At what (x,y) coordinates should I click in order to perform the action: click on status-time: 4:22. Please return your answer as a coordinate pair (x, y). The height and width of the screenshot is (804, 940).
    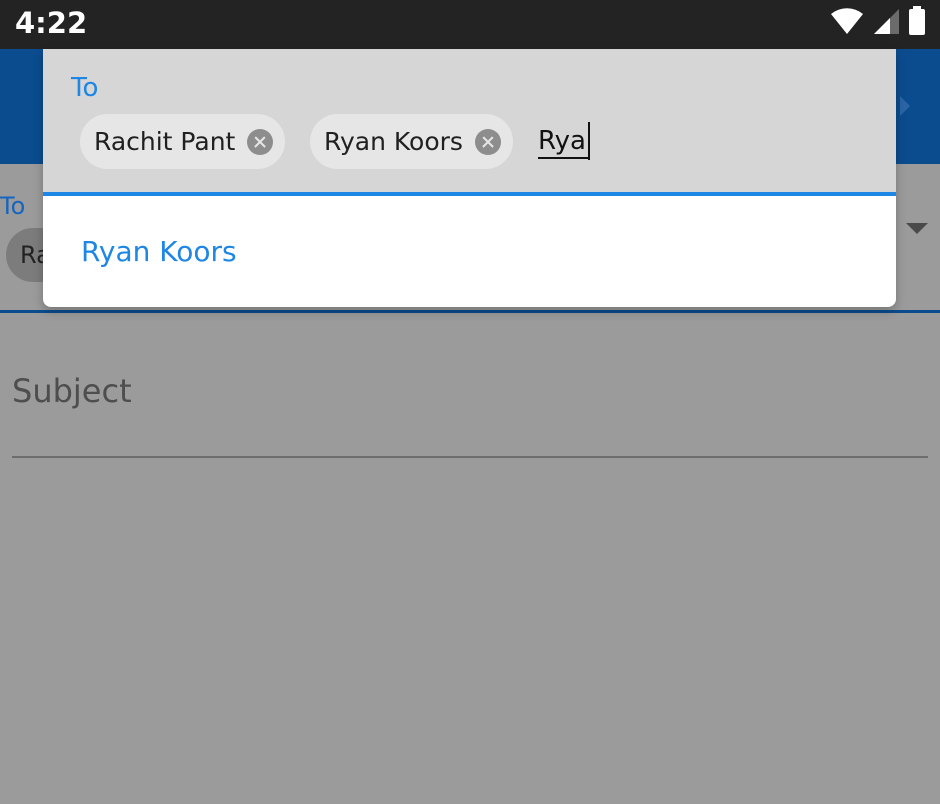
    Looking at the image, I should click on (51, 23).